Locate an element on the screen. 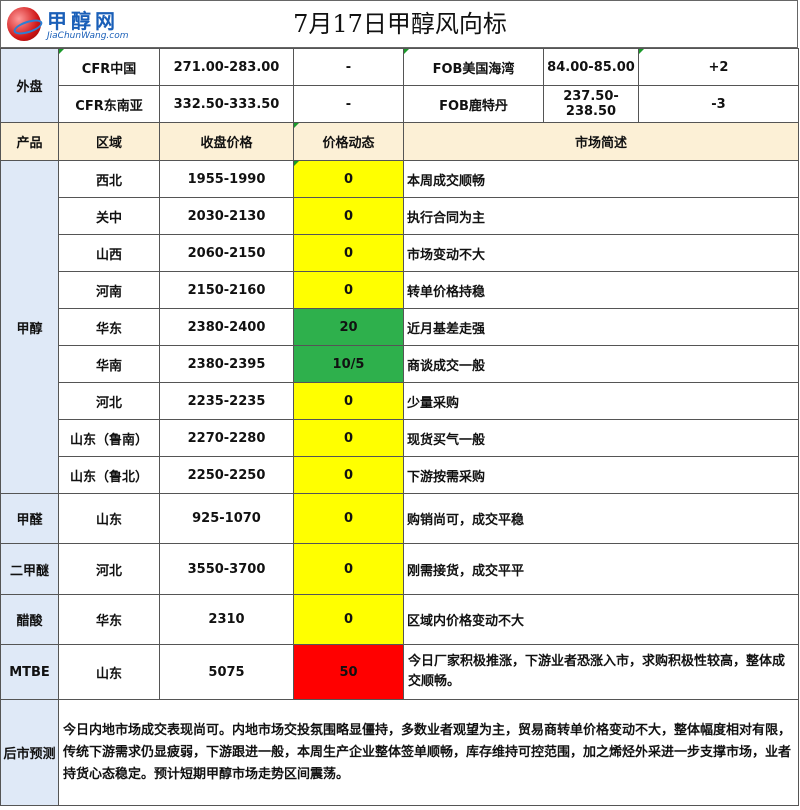 Image resolution: width=800 pixels, height=810 pixels. region-cell: 河南 is located at coordinates (109, 290).